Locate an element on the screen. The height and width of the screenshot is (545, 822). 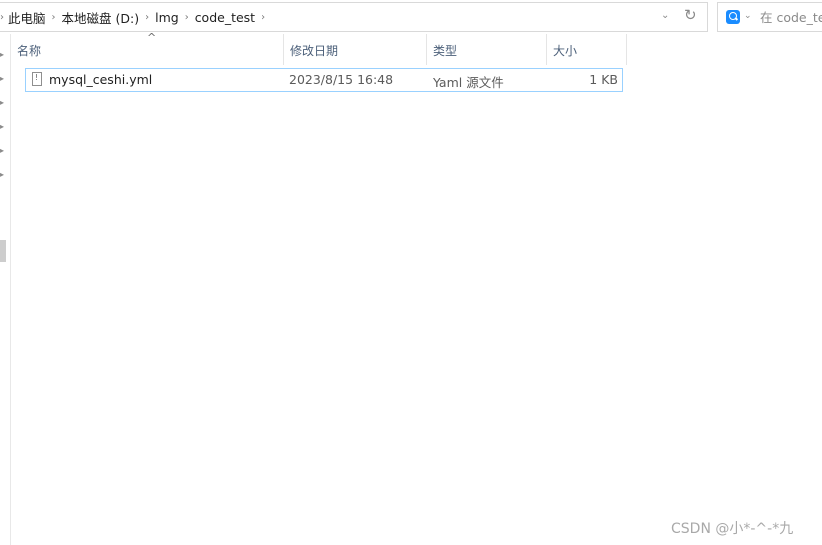
sort-ascending-icon: ^ is located at coordinates (152, 37).